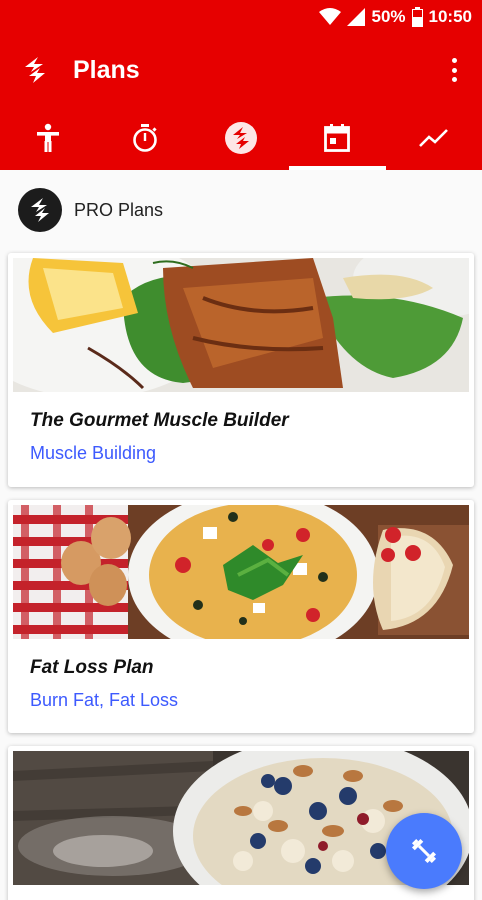 The height and width of the screenshot is (900, 482). I want to click on person-icon, so click(48, 137).